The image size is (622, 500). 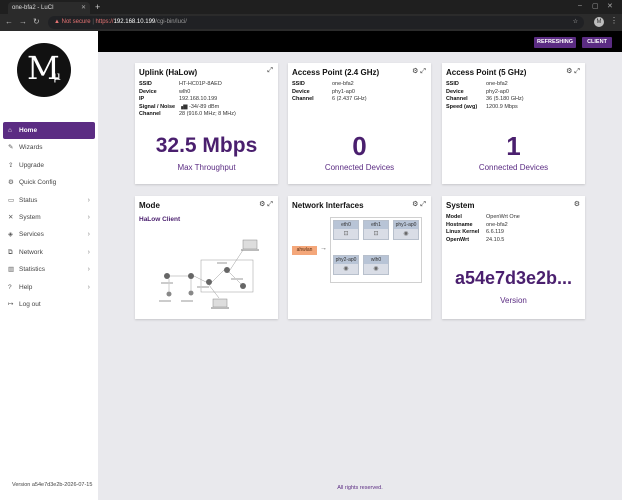 What do you see at coordinates (460, 205) in the screenshot?
I see `card-title: System` at bounding box center [460, 205].